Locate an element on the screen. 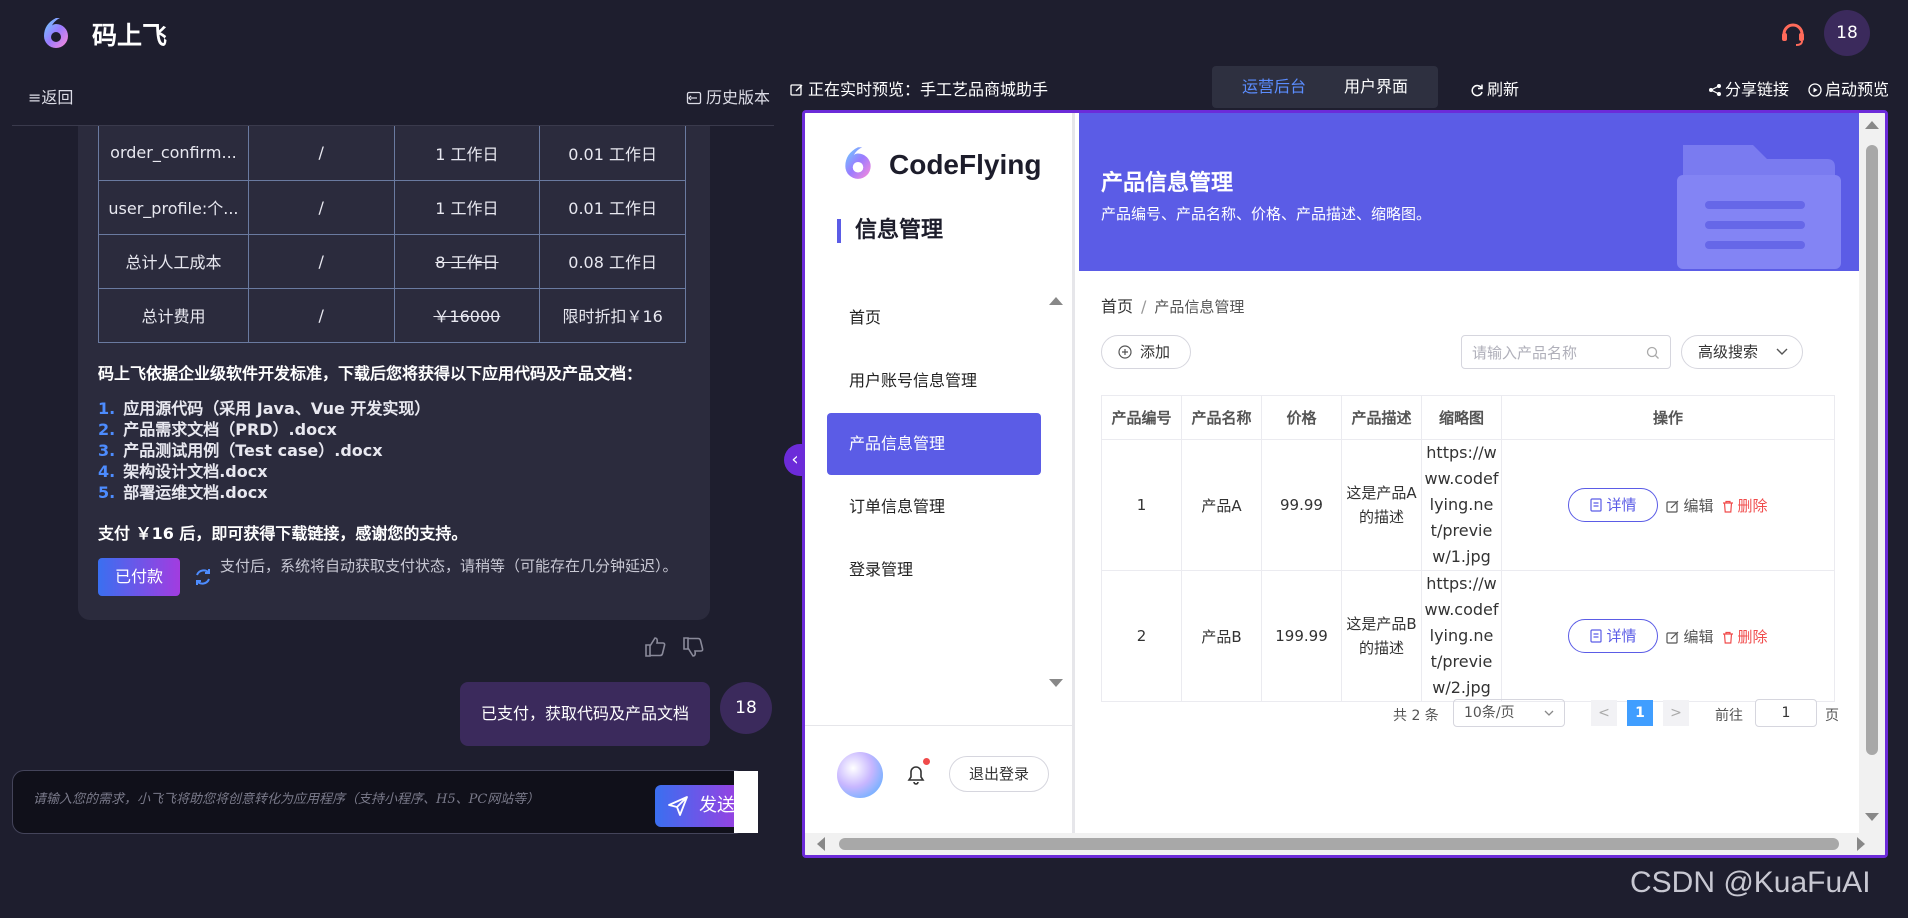 This screenshot has width=1908, height=918. goto-label: 前往 is located at coordinates (1729, 716).